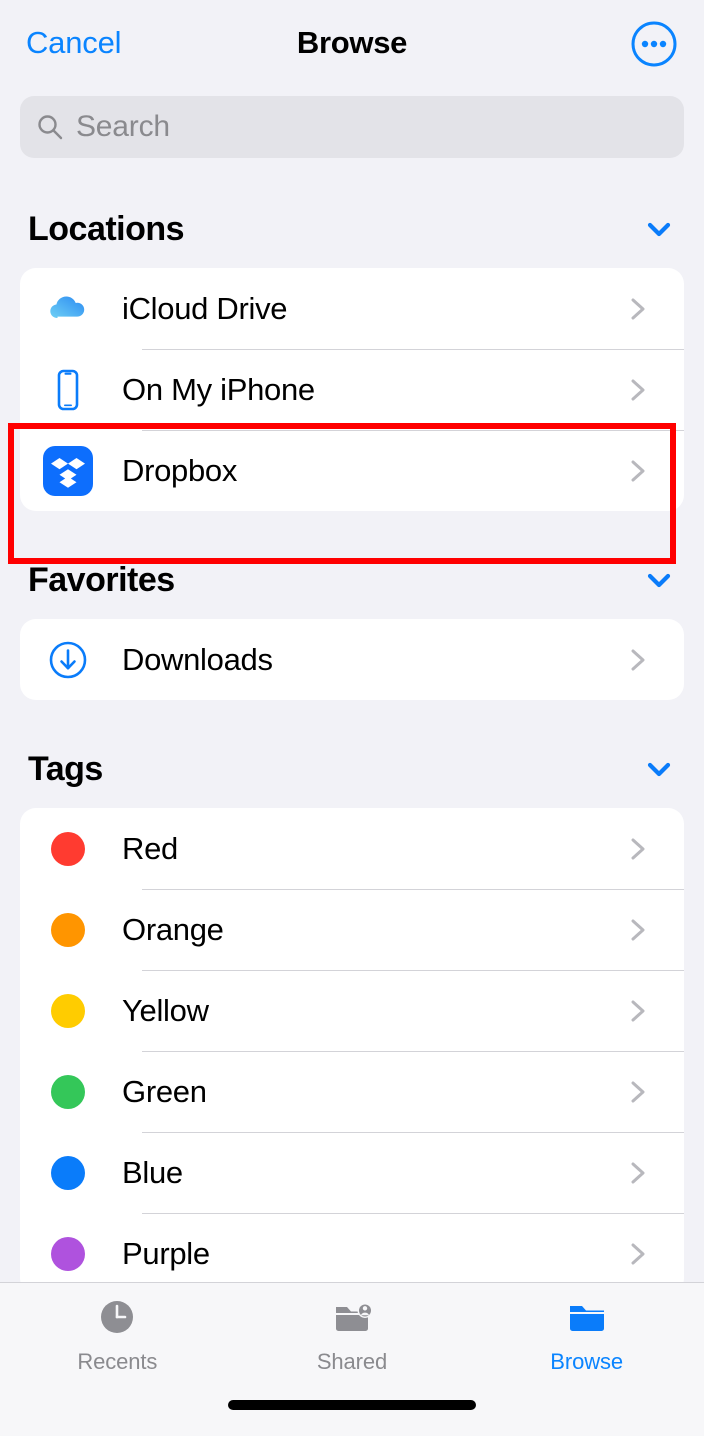 The image size is (704, 1436). I want to click on folder-icon, so click(587, 1319).